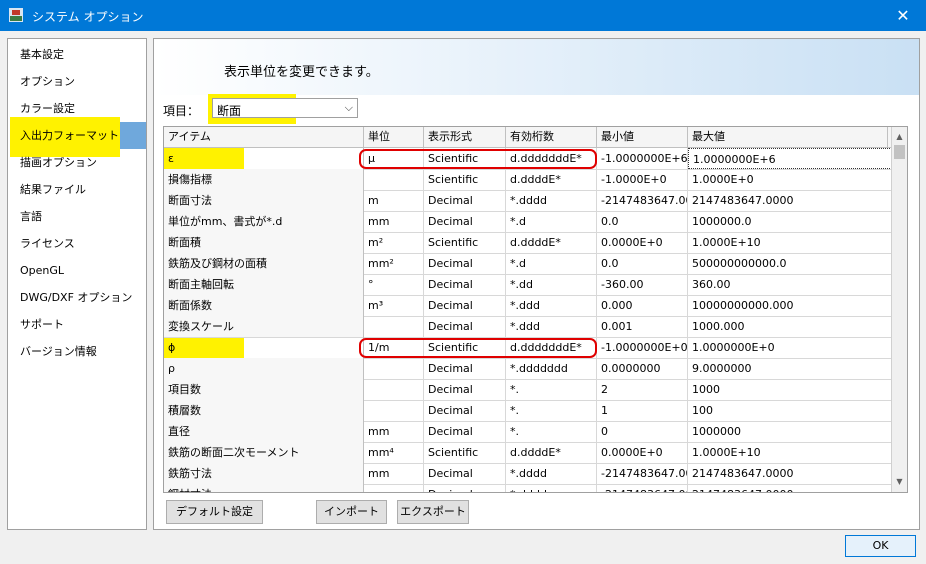  What do you see at coordinates (790, 284) in the screenshot?
I see `cell-max: 360.00` at bounding box center [790, 284].